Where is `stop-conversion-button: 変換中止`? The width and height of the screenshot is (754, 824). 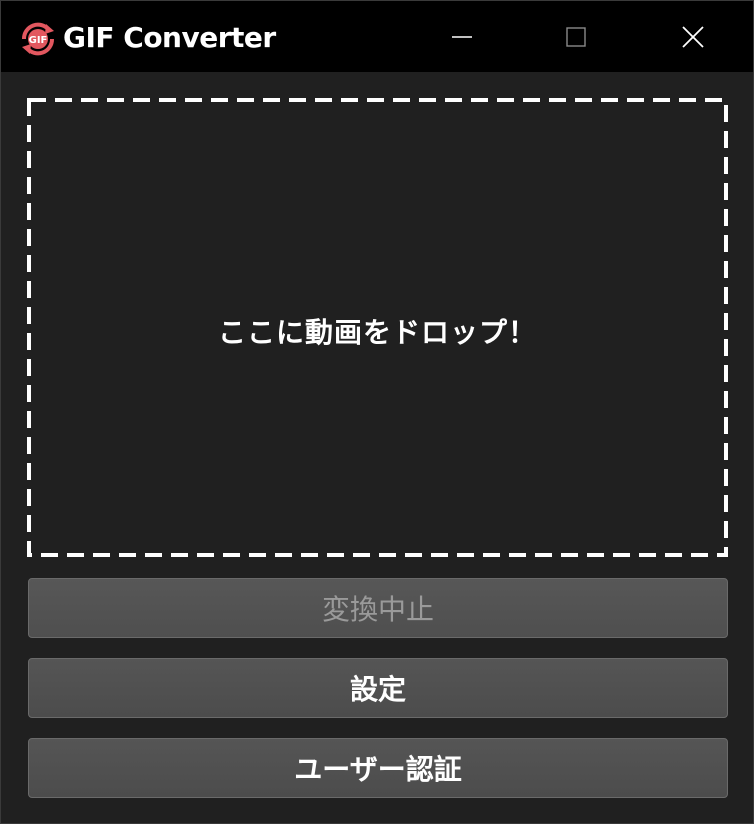
stop-conversion-button: 変換中止 is located at coordinates (378, 608).